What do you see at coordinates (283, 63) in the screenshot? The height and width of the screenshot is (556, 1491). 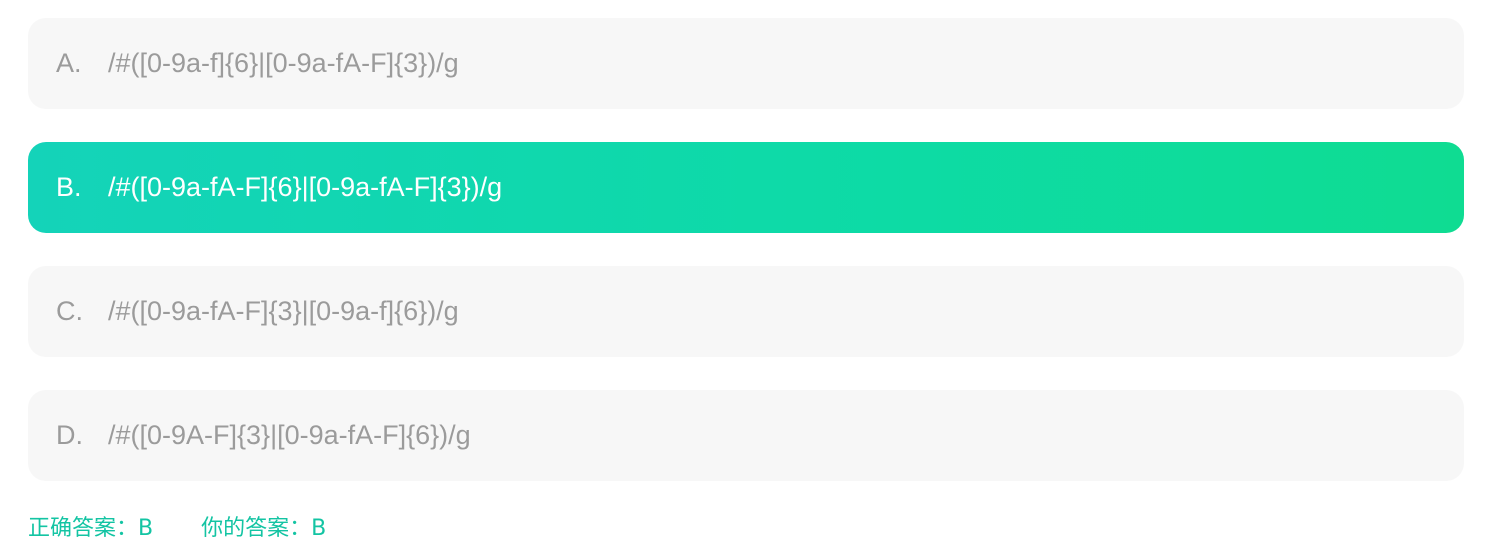 I see `option-text: /#([0-9a-f]{6}|[0-9a-fA-F]{3})/g` at bounding box center [283, 63].